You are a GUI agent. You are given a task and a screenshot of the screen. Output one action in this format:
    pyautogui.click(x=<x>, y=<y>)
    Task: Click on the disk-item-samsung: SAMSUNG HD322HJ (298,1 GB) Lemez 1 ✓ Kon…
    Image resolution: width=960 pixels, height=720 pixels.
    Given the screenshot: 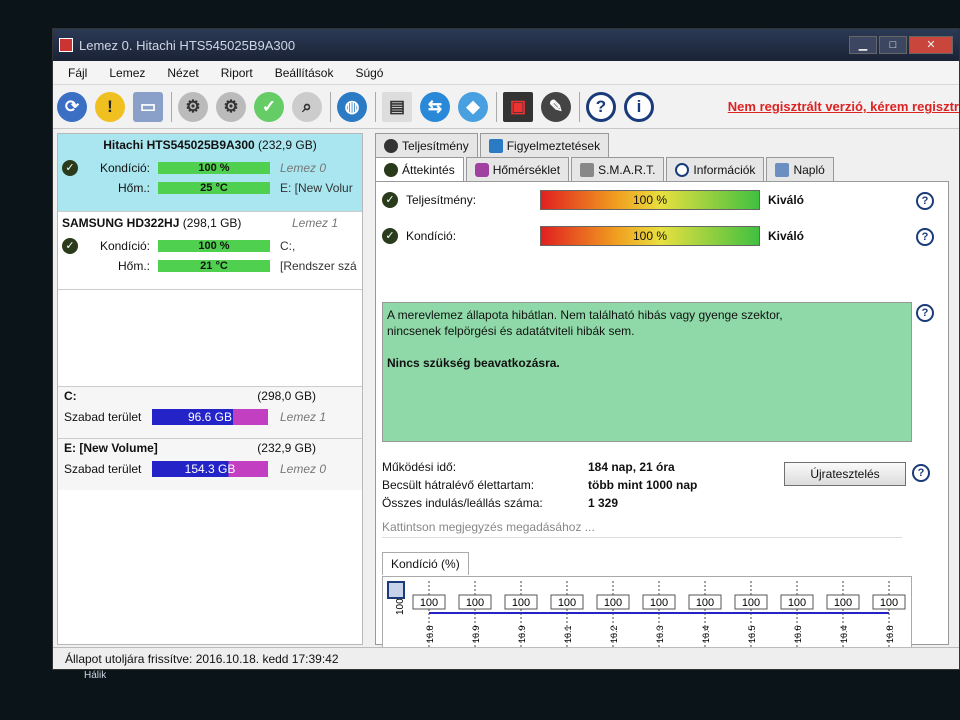 What is the action you would take?
    pyautogui.click(x=210, y=251)
    